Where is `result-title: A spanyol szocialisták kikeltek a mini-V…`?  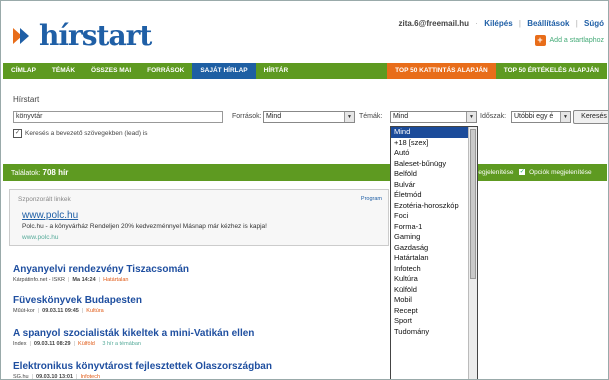 result-title: A spanyol szocialisták kikeltek a mini-V… is located at coordinates (133, 333).